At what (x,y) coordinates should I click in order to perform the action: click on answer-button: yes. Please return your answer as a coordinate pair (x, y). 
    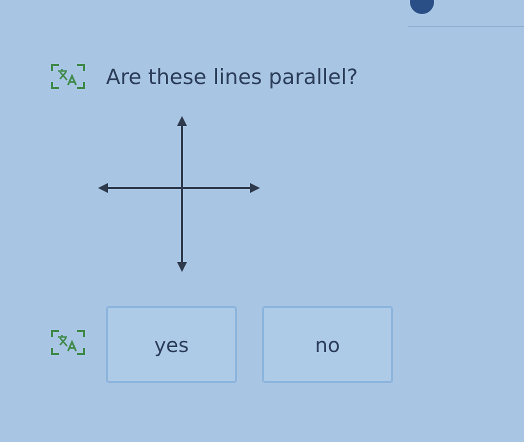
    Looking at the image, I should click on (171, 344).